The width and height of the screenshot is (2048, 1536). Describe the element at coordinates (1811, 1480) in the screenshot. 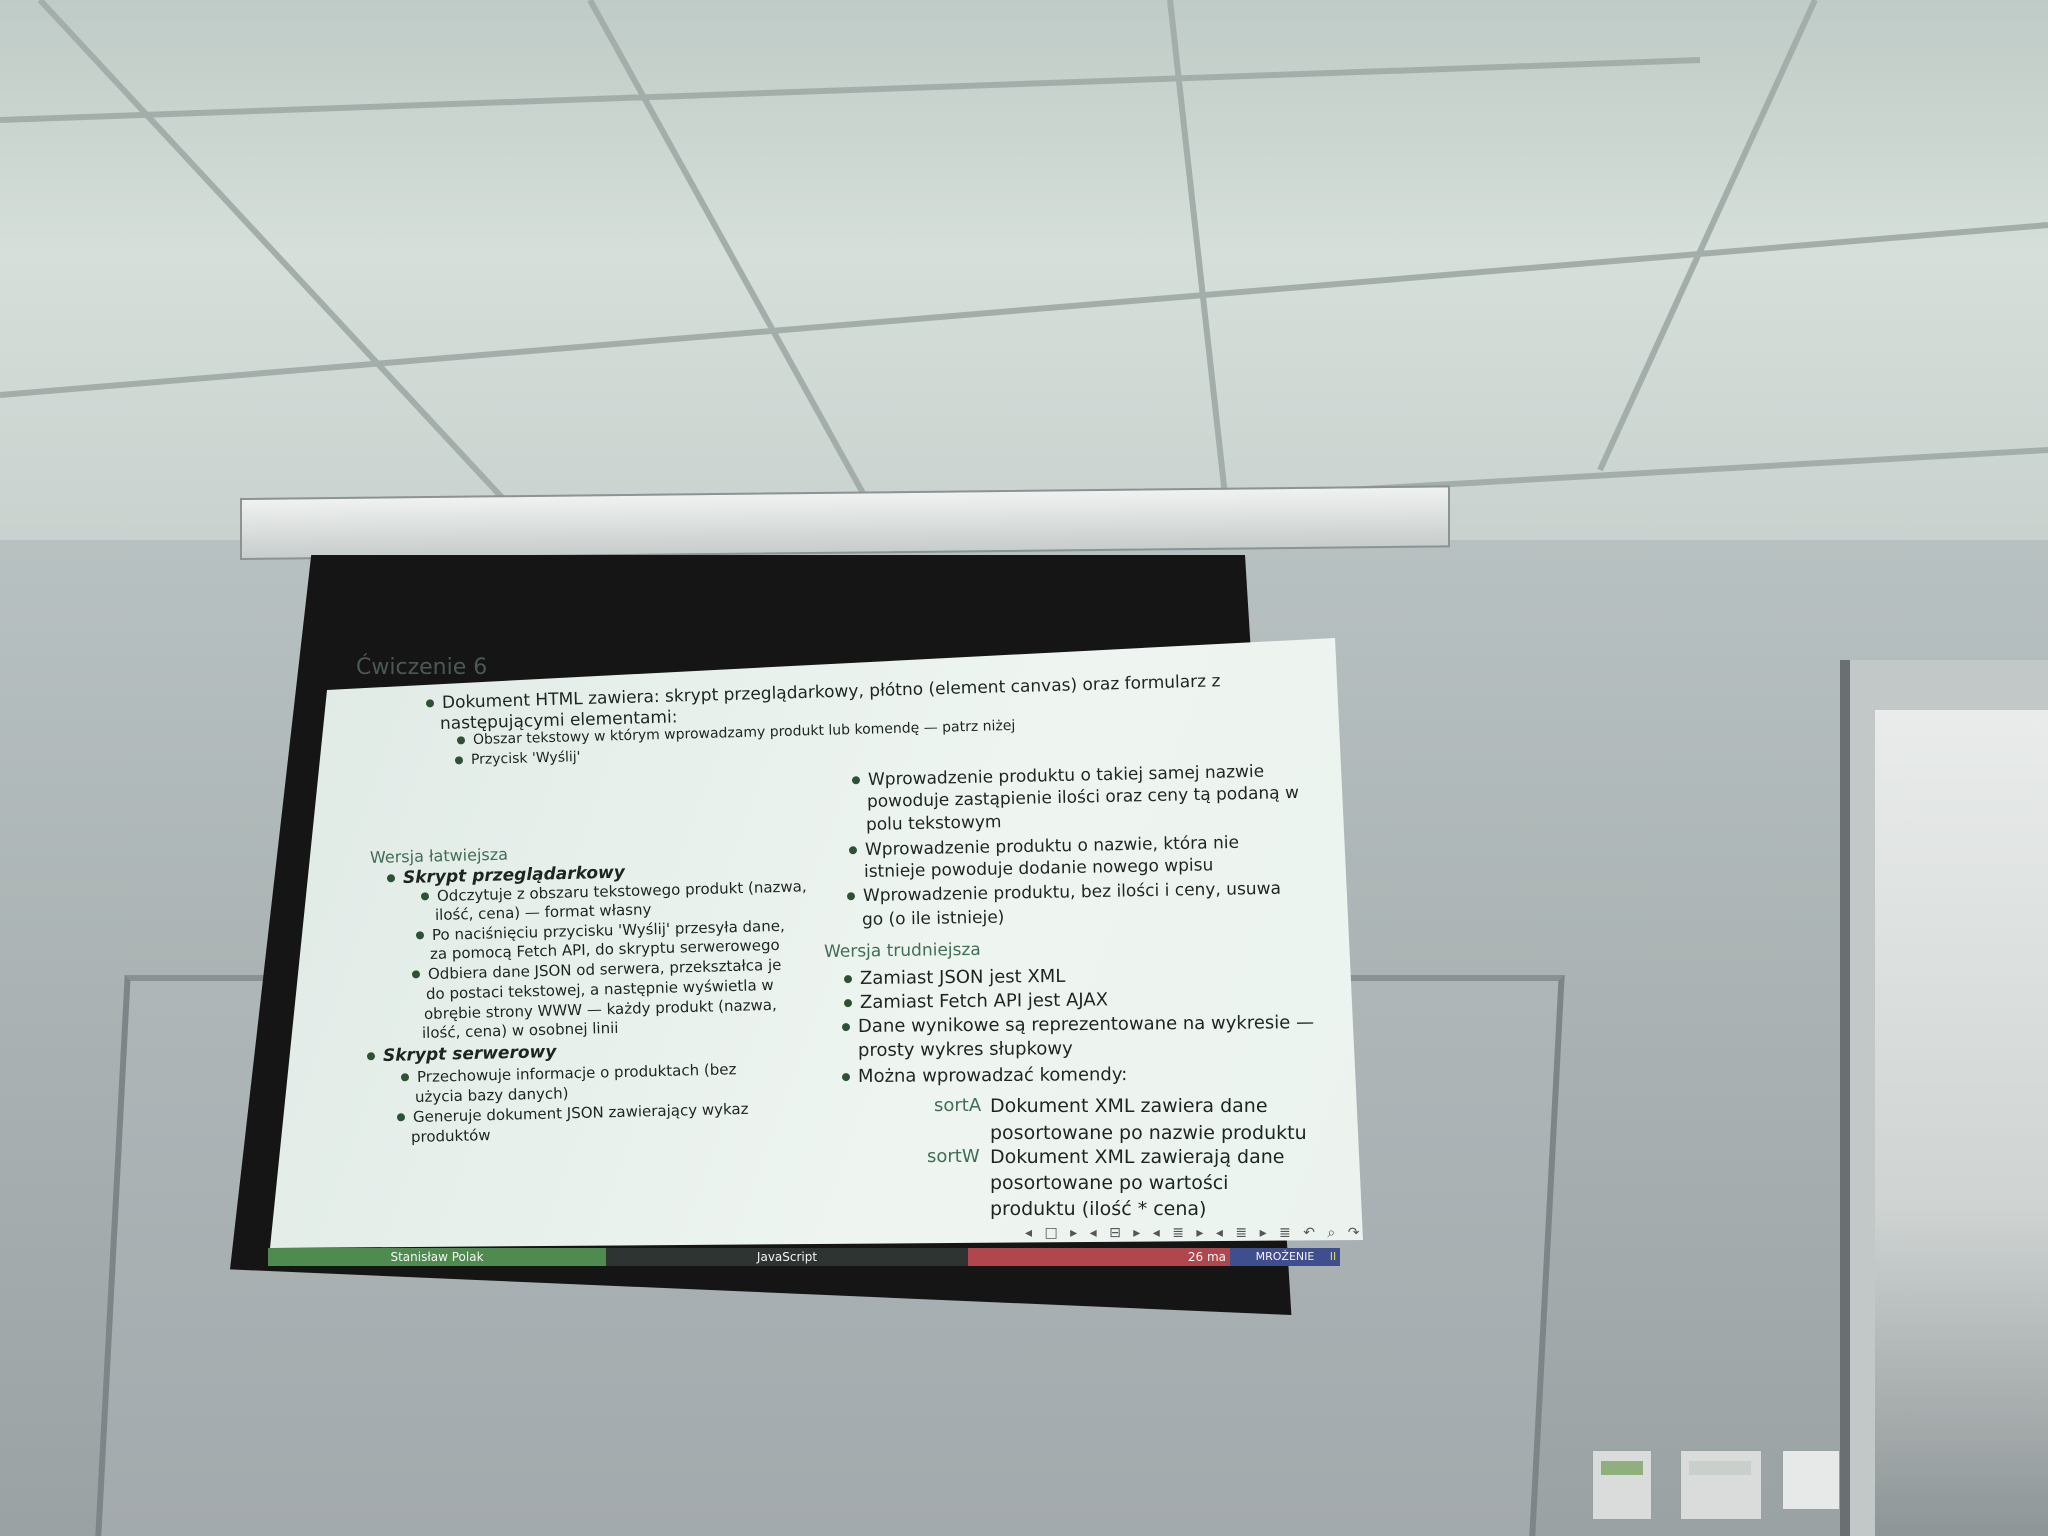

I see `light-switch` at that location.